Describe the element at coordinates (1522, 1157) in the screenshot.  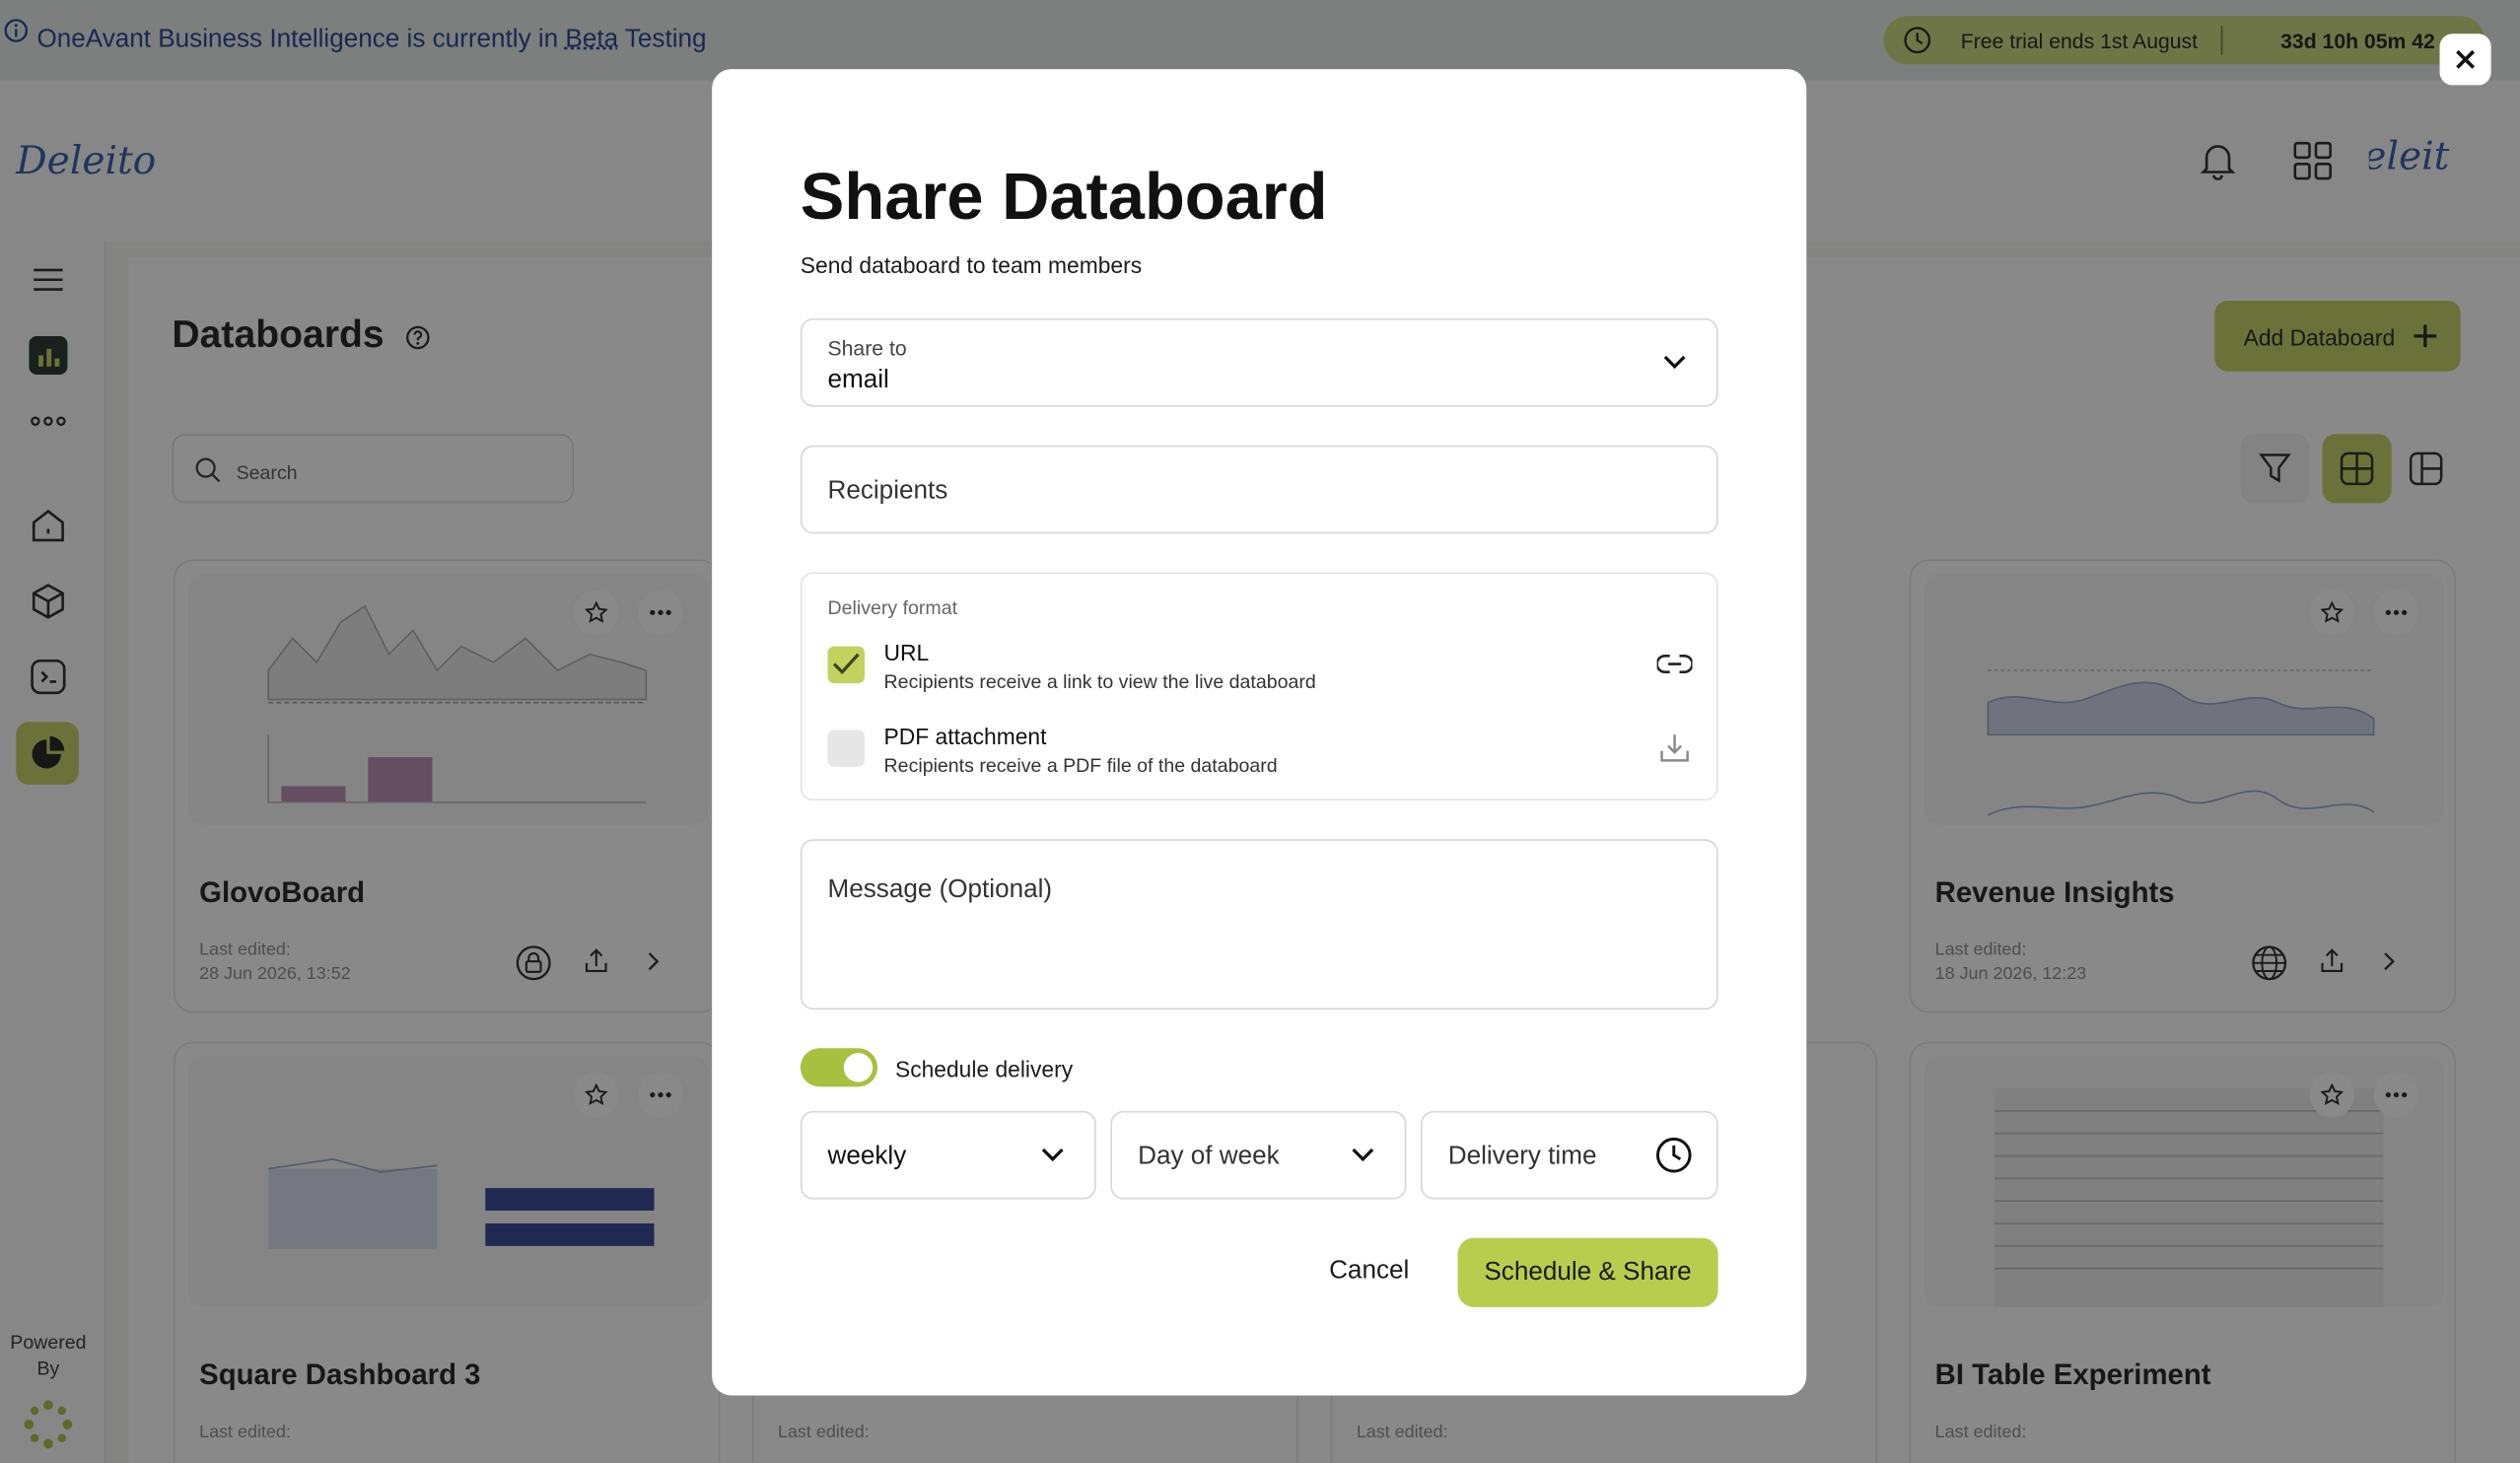
I see `delivery-time-placeholder: Delivery time` at that location.